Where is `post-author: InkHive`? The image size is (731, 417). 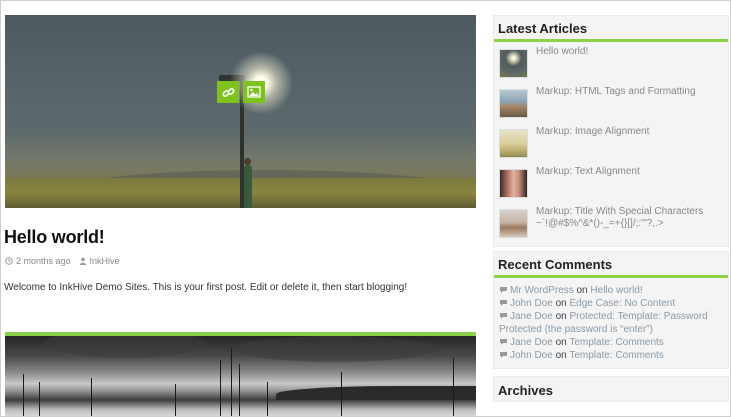
post-author: InkHive is located at coordinates (99, 261).